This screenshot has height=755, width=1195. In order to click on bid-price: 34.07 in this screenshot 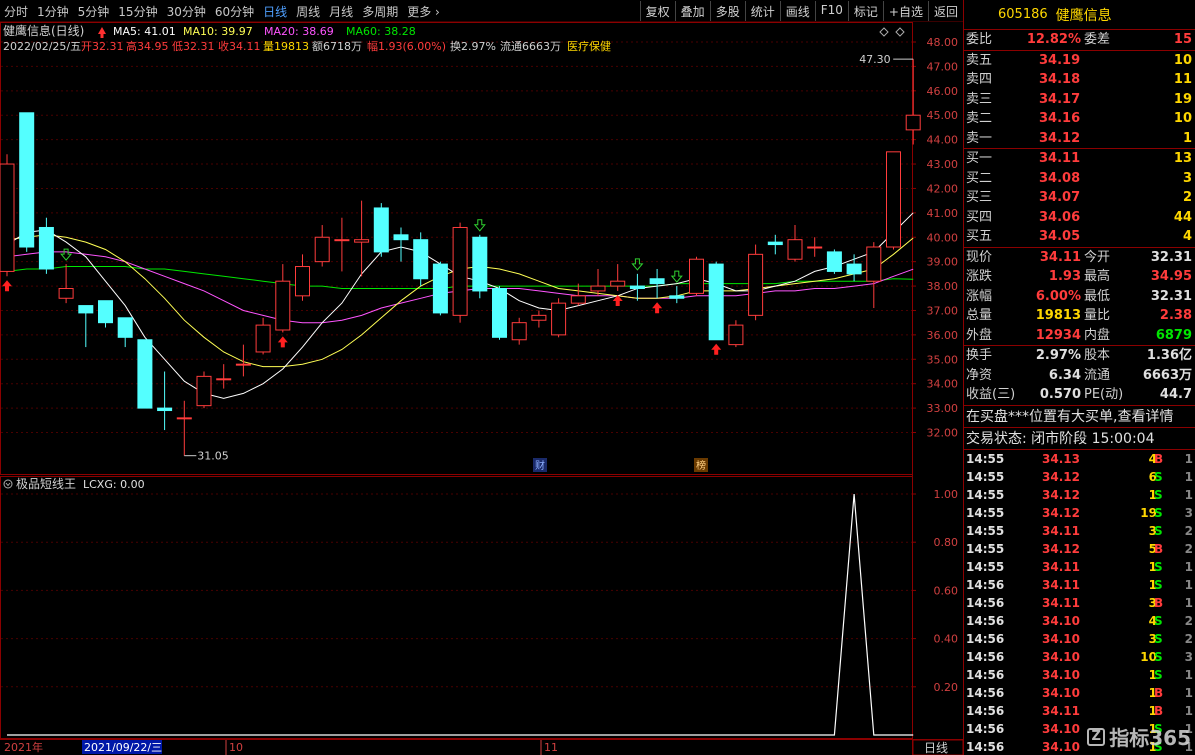, I will do `click(1060, 197)`.